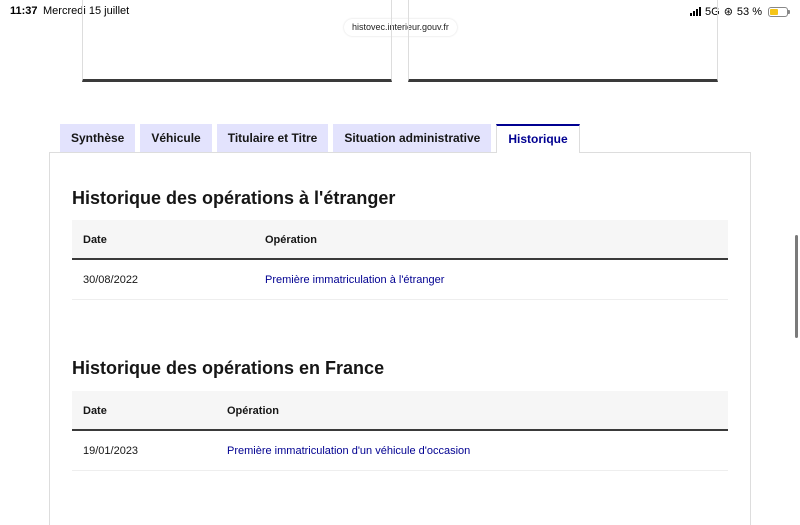 The width and height of the screenshot is (800, 525). Describe the element at coordinates (237, 41) in the screenshot. I see `summary-card-left` at that location.